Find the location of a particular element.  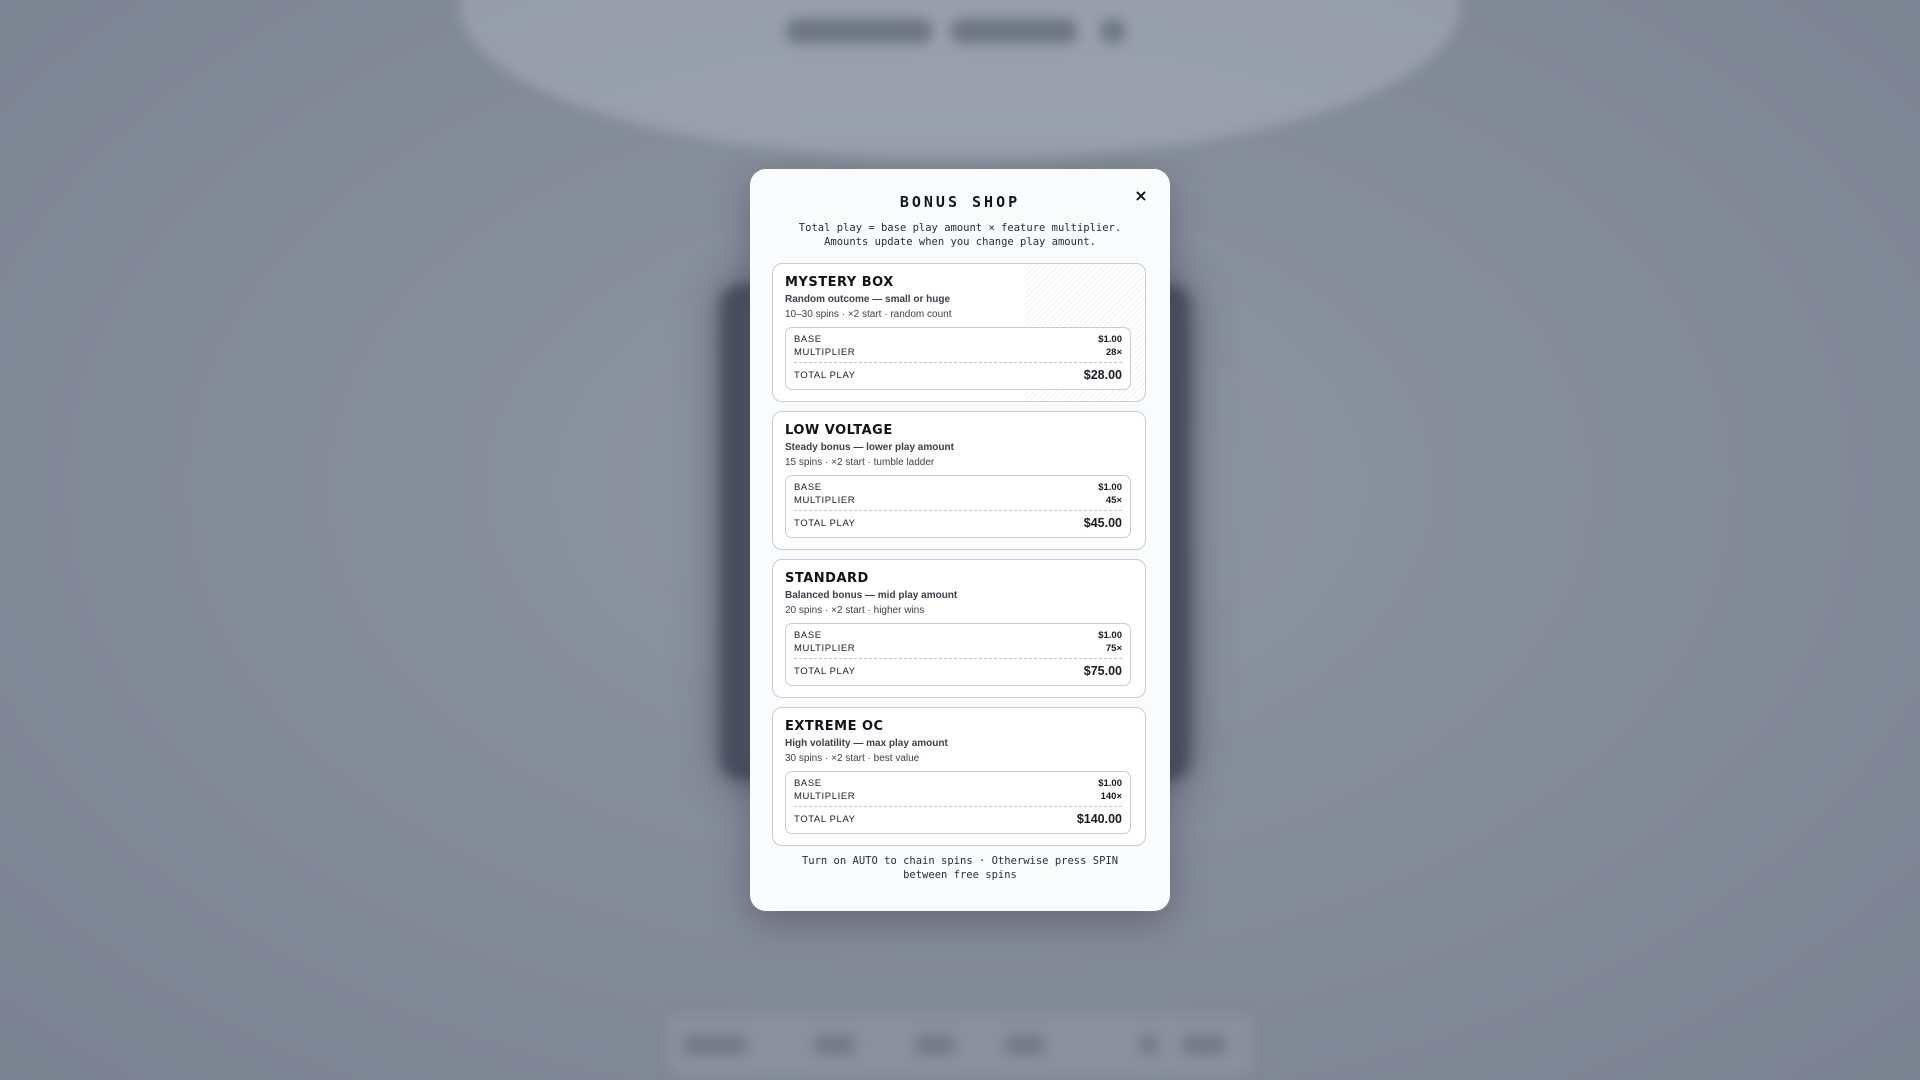

bonus-description: Random outcome — small or huge is located at coordinates (868, 299).